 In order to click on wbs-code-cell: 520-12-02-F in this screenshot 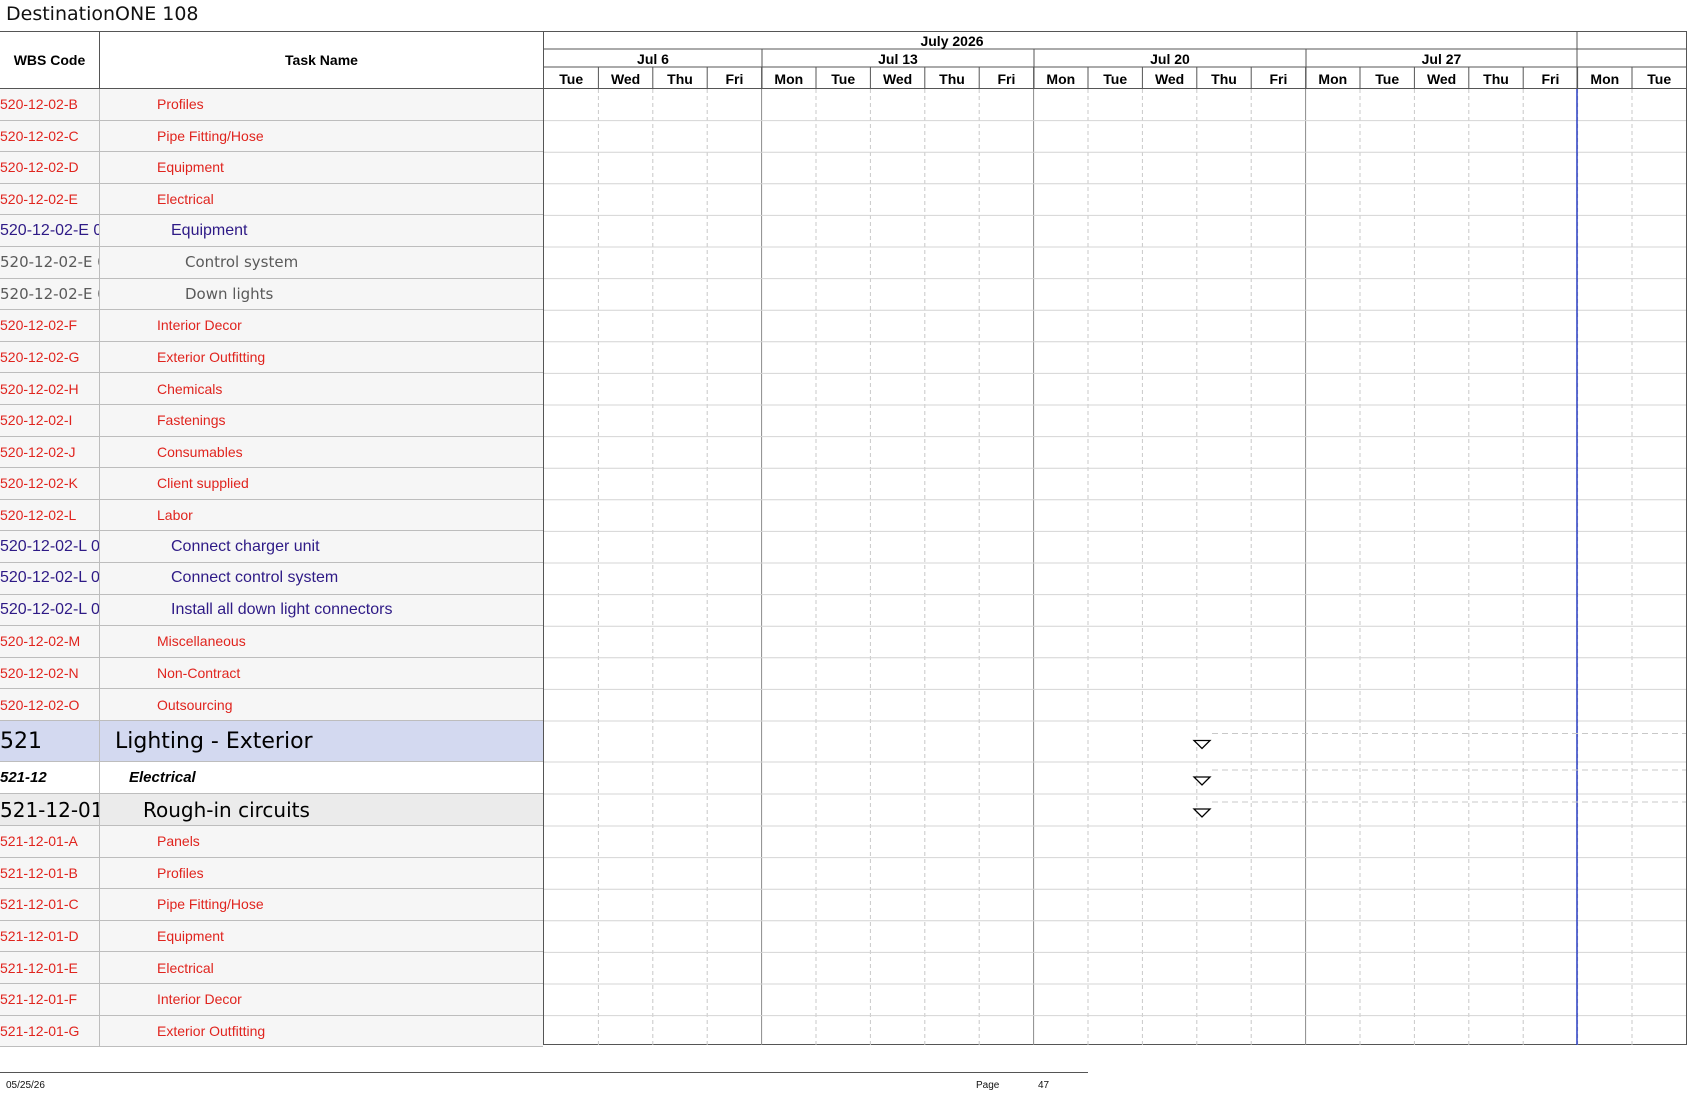, I will do `click(50, 325)`.